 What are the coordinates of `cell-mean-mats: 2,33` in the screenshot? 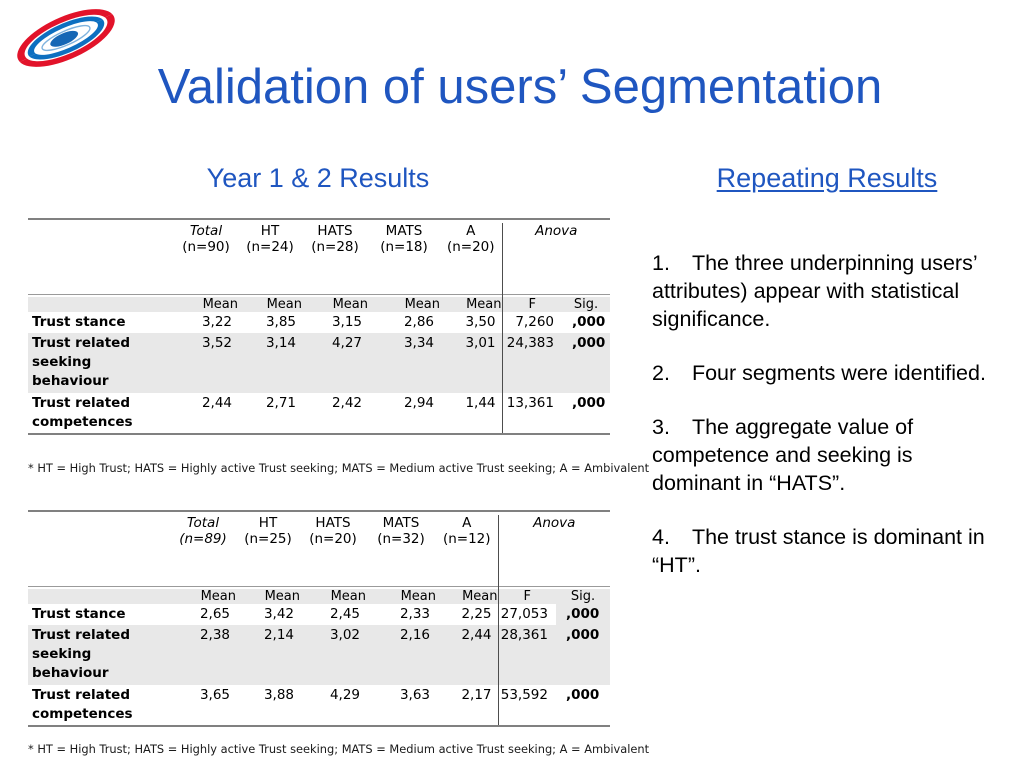 It's located at (414, 613).